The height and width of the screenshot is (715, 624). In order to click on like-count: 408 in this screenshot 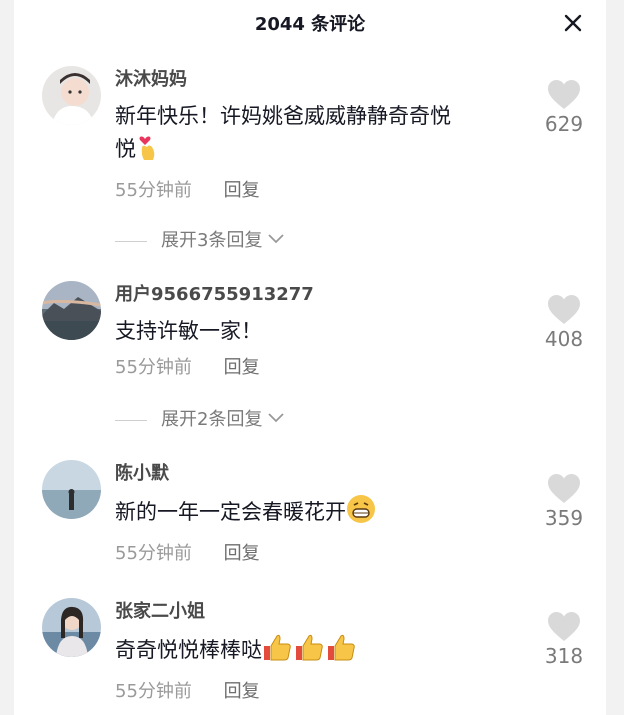, I will do `click(564, 339)`.